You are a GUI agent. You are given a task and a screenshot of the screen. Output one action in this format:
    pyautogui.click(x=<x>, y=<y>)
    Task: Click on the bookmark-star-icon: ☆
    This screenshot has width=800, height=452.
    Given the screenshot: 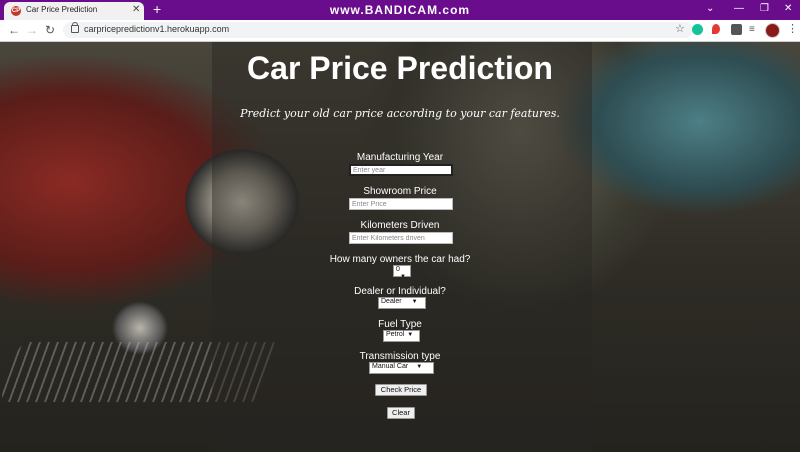 What is the action you would take?
    pyautogui.click(x=680, y=28)
    